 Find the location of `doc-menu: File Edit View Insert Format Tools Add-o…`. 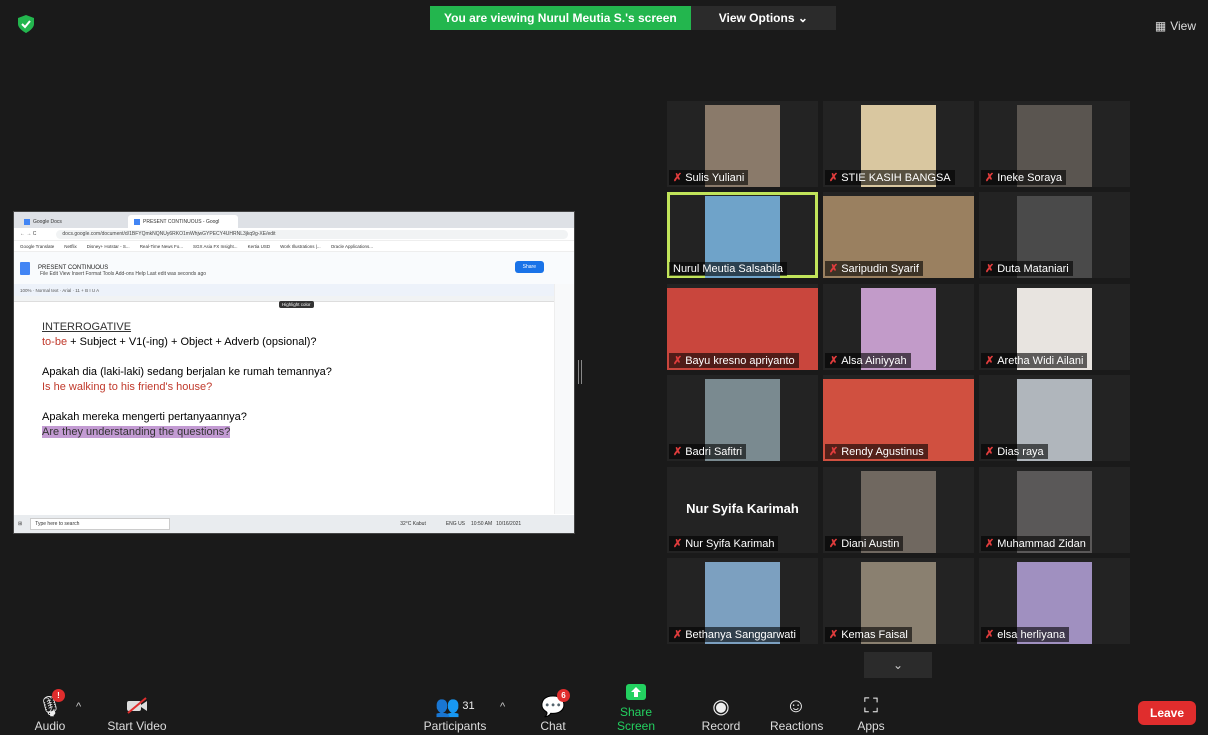

doc-menu: File Edit View Insert Format Tools Add-o… is located at coordinates (123, 274).